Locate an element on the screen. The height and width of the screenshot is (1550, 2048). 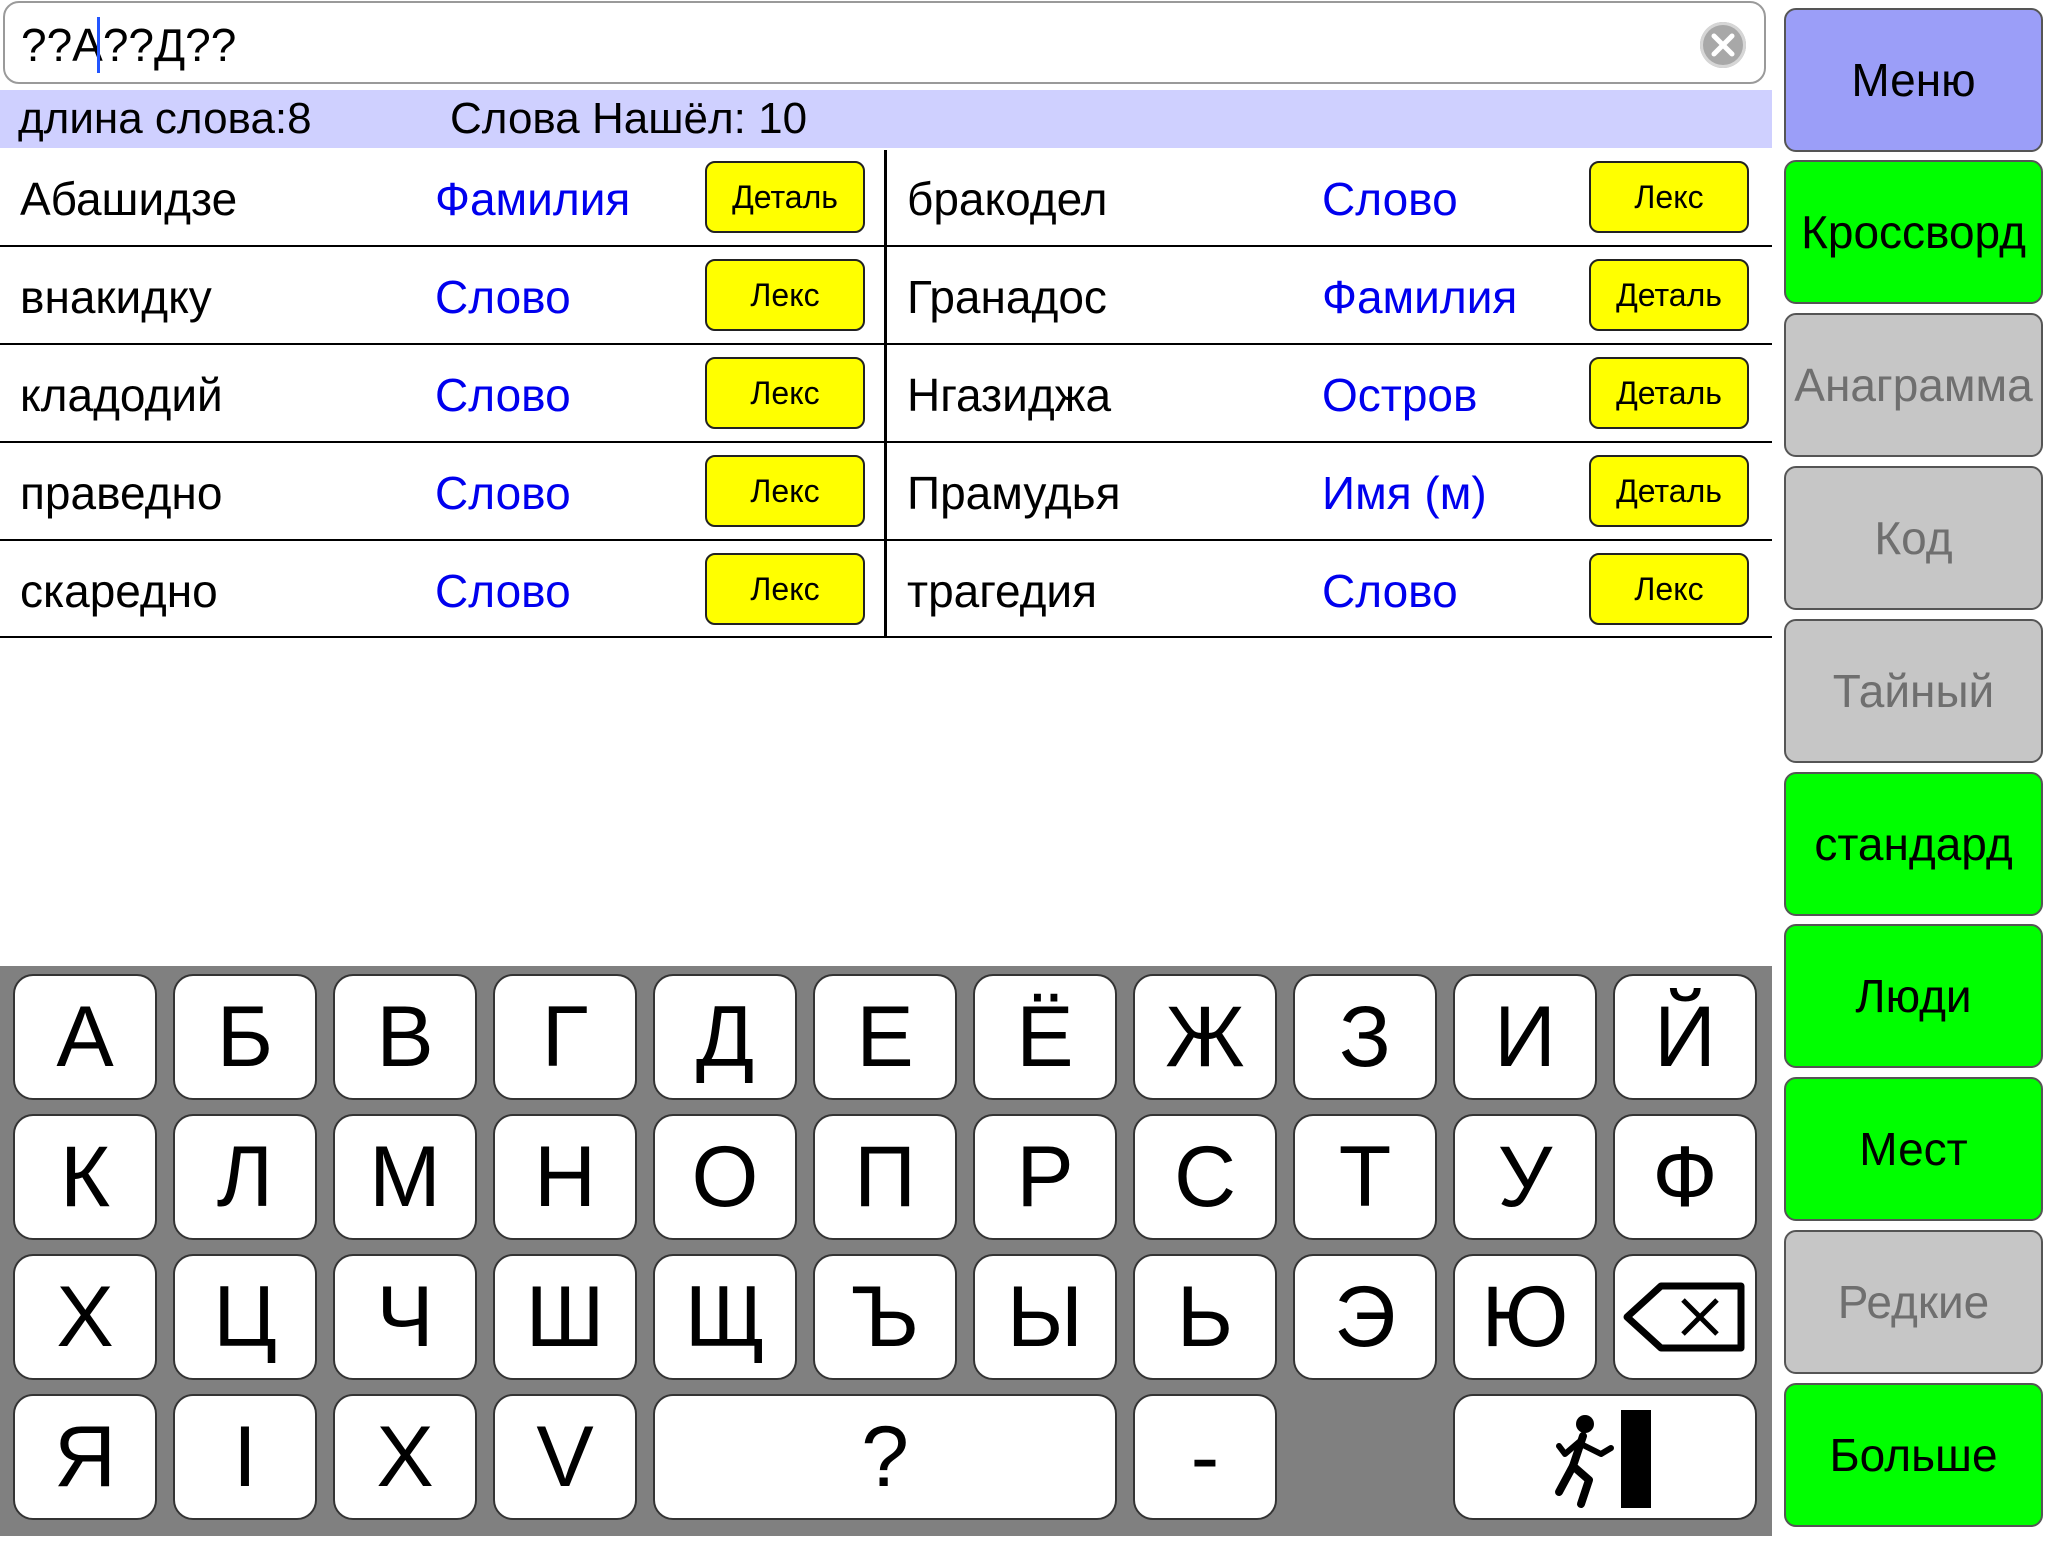
result-word: Нгазиджа is located at coordinates (1009, 395).